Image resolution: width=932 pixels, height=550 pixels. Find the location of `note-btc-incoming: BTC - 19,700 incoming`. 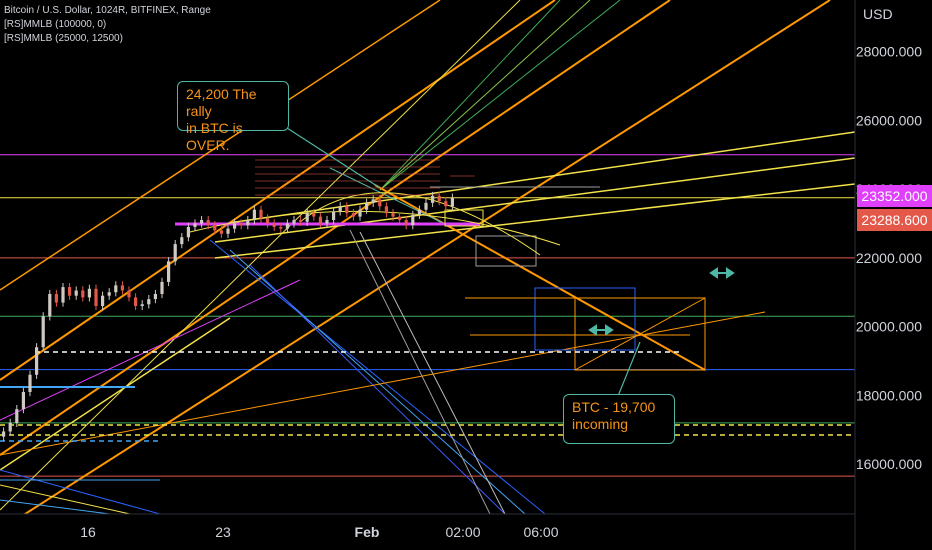

note-btc-incoming: BTC - 19,700 incoming is located at coordinates (619, 419).